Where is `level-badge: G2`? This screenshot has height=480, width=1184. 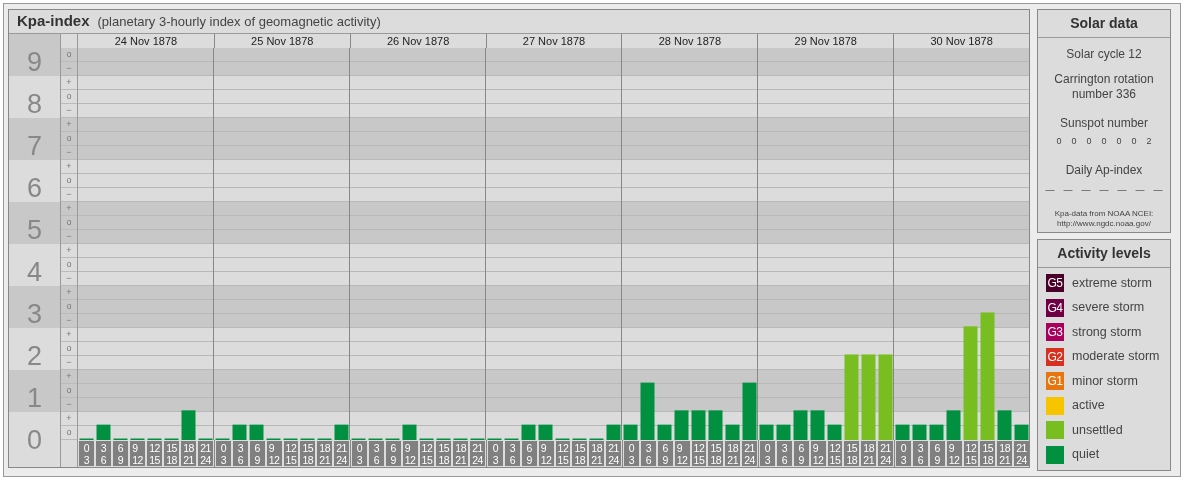 level-badge: G2 is located at coordinates (1055, 356).